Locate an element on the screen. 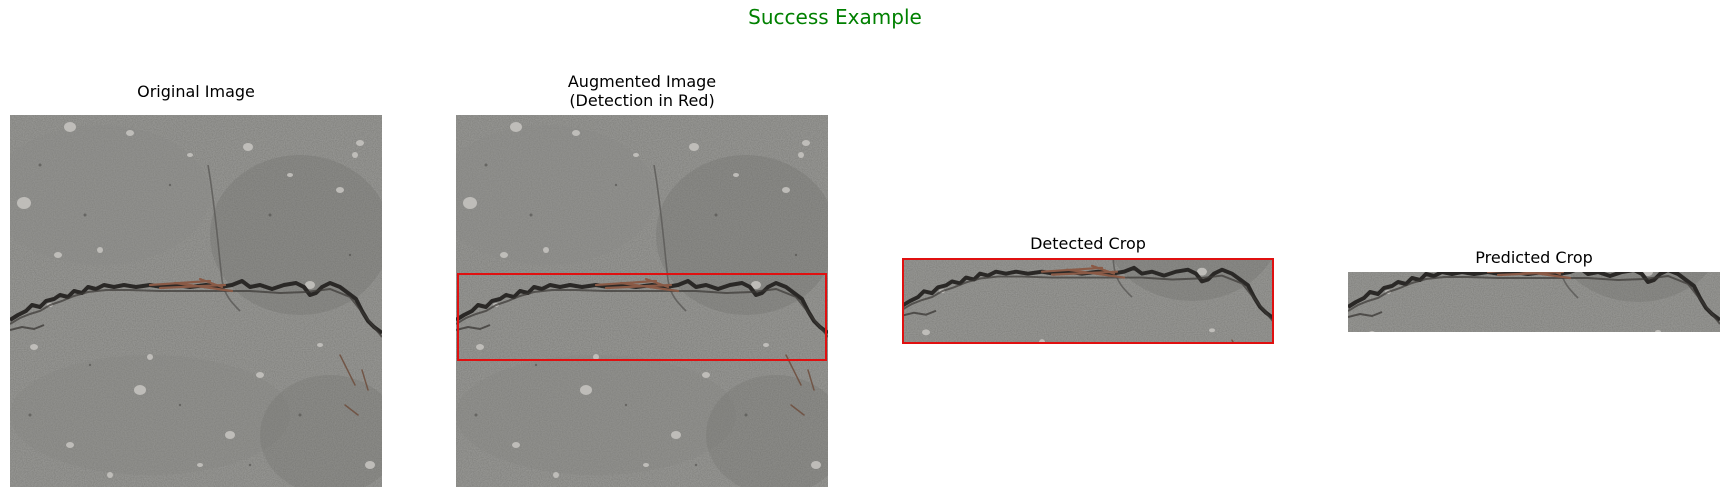 Image resolution: width=1725 pixels, height=496 pixels. panel-title-predicted-crop: Predicted Crop is located at coordinates (1534, 257).